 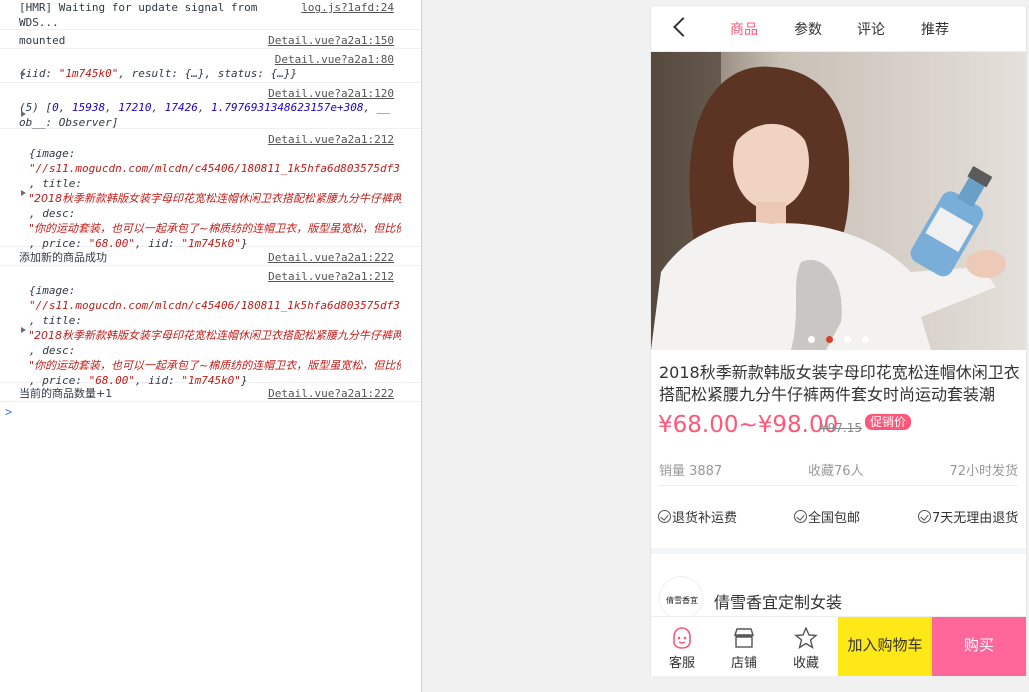 I want to click on service-item: 全国包邮, so click(x=827, y=516).